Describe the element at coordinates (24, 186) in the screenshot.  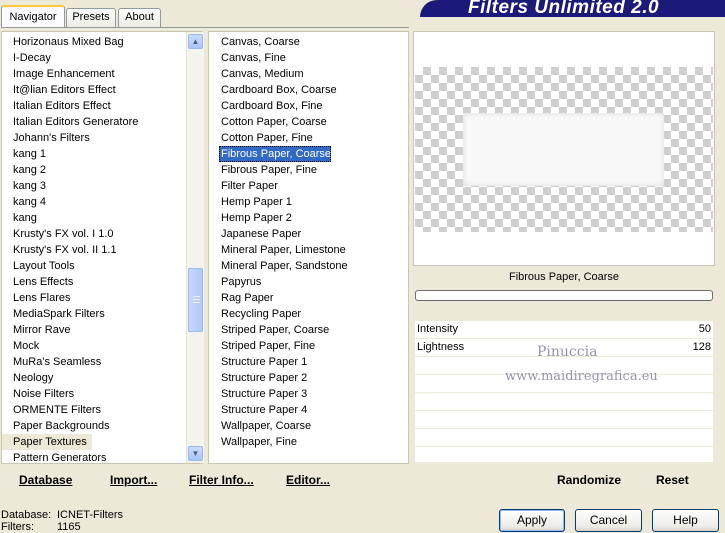
I see `category-item: kang 3` at that location.